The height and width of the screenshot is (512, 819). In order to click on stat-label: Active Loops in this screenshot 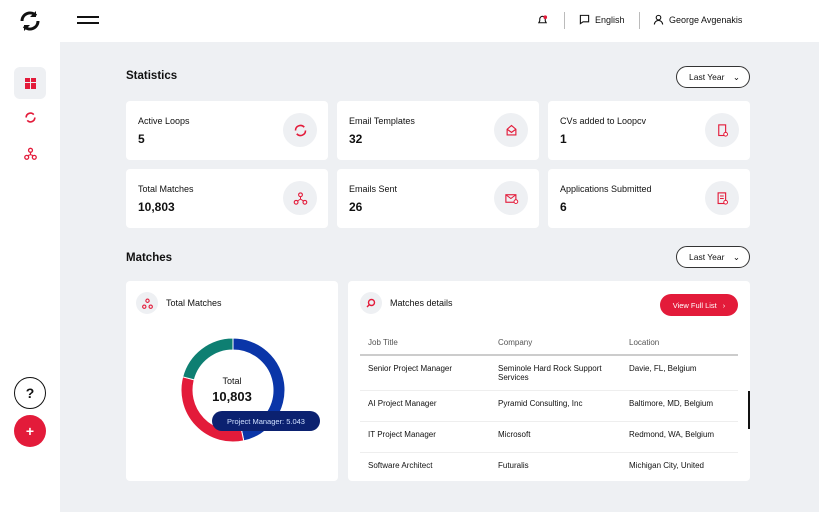, I will do `click(164, 121)`.